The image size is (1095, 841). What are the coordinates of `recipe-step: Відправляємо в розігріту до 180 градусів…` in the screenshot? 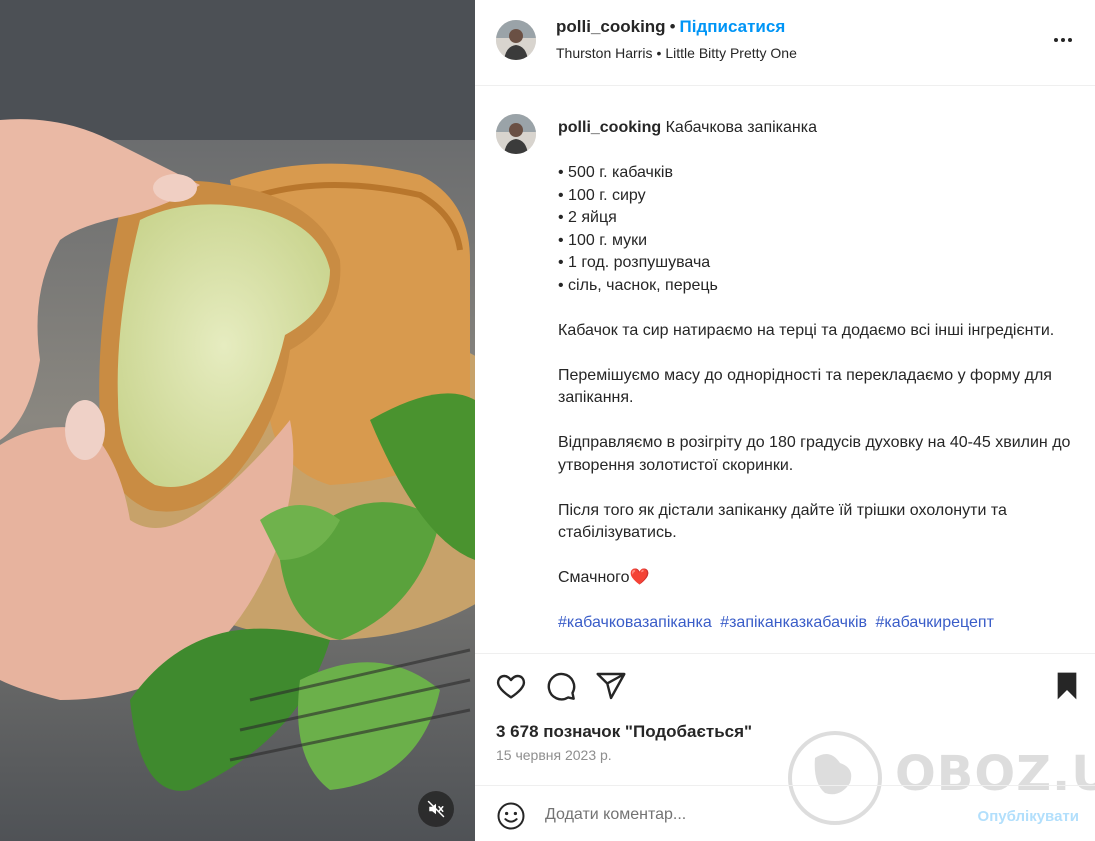 It's located at (814, 454).